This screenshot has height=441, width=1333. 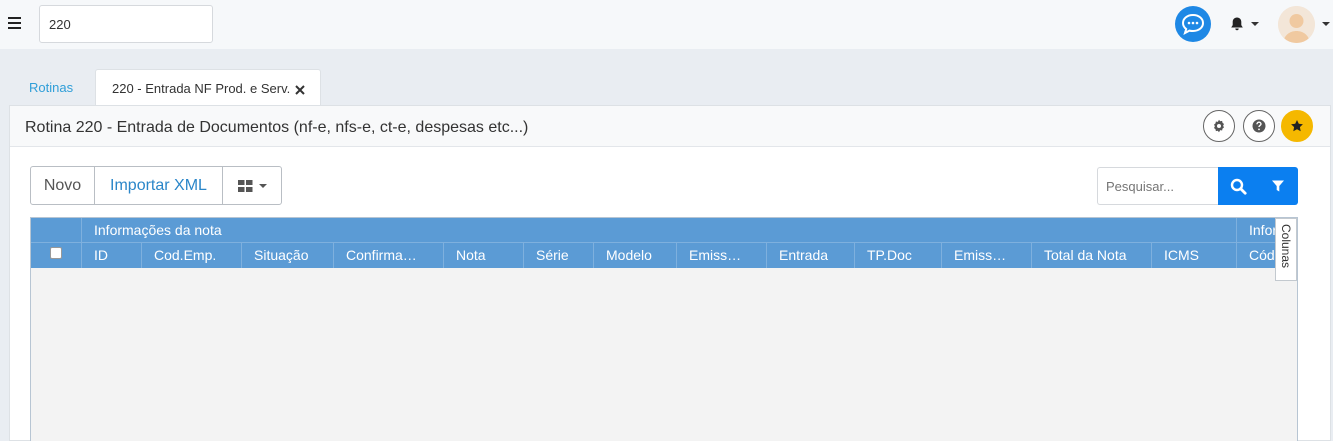 What do you see at coordinates (897, 255) in the screenshot?
I see `column-header-tp-doc: TP.Doc` at bounding box center [897, 255].